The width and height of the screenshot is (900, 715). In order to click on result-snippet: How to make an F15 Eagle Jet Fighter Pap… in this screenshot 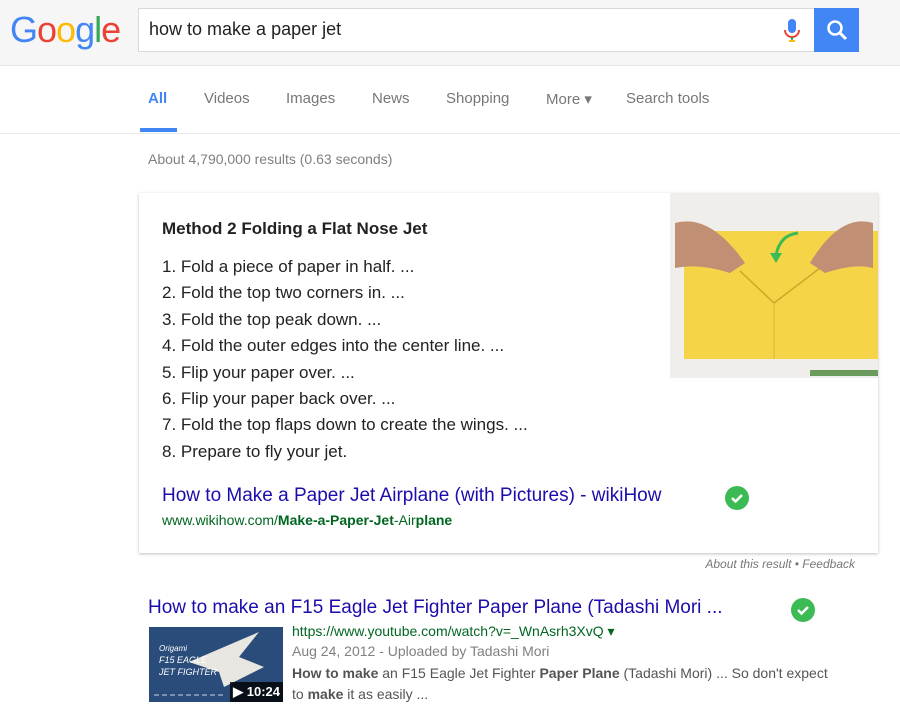, I will do `click(562, 684)`.